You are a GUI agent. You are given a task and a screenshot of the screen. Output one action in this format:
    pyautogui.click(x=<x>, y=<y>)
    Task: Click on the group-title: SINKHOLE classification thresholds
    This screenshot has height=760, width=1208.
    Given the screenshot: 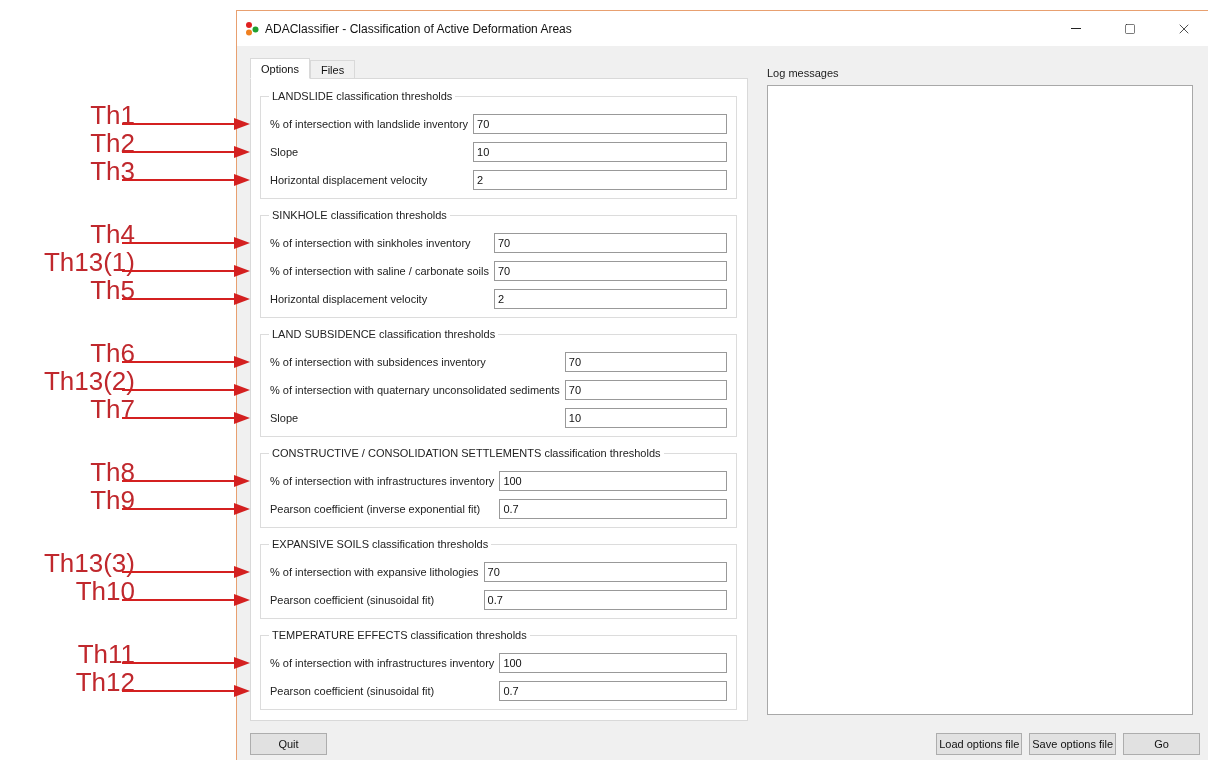 What is the action you would take?
    pyautogui.click(x=359, y=215)
    